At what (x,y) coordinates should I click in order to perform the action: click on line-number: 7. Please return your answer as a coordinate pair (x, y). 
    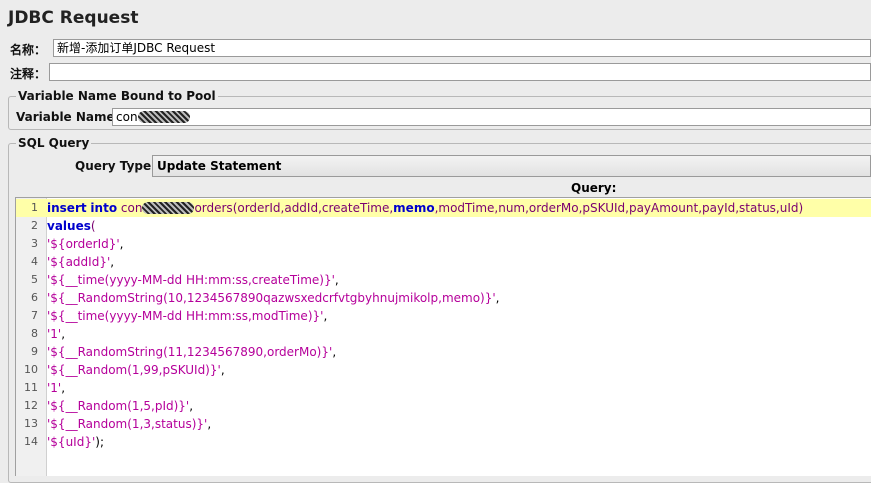
    Looking at the image, I should click on (34, 315).